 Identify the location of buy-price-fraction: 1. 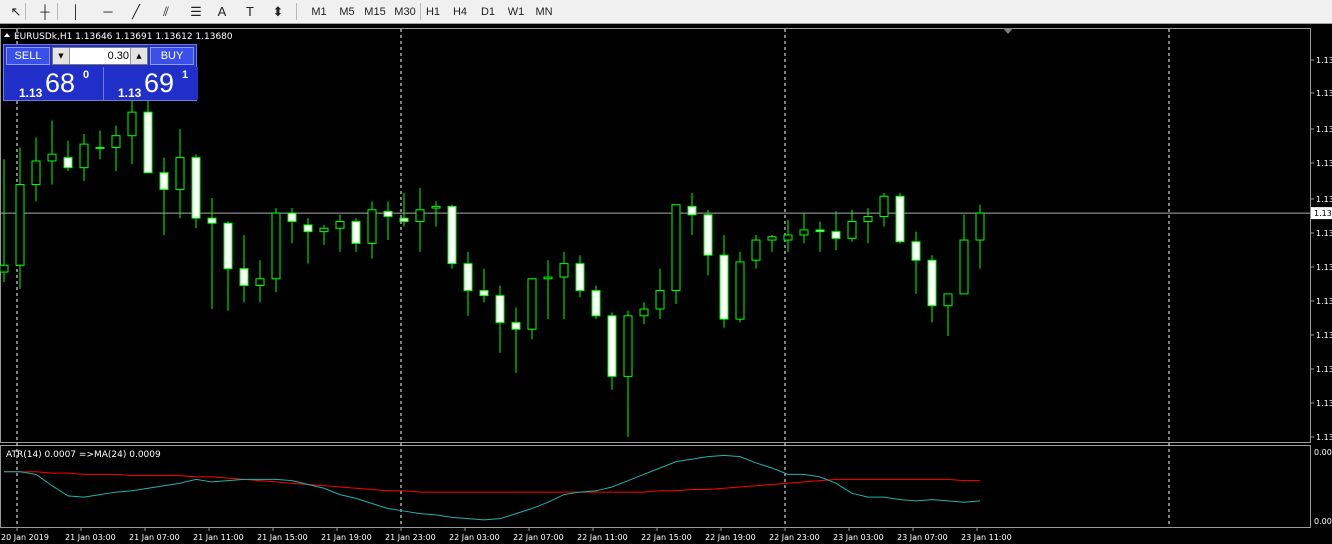
(185, 75).